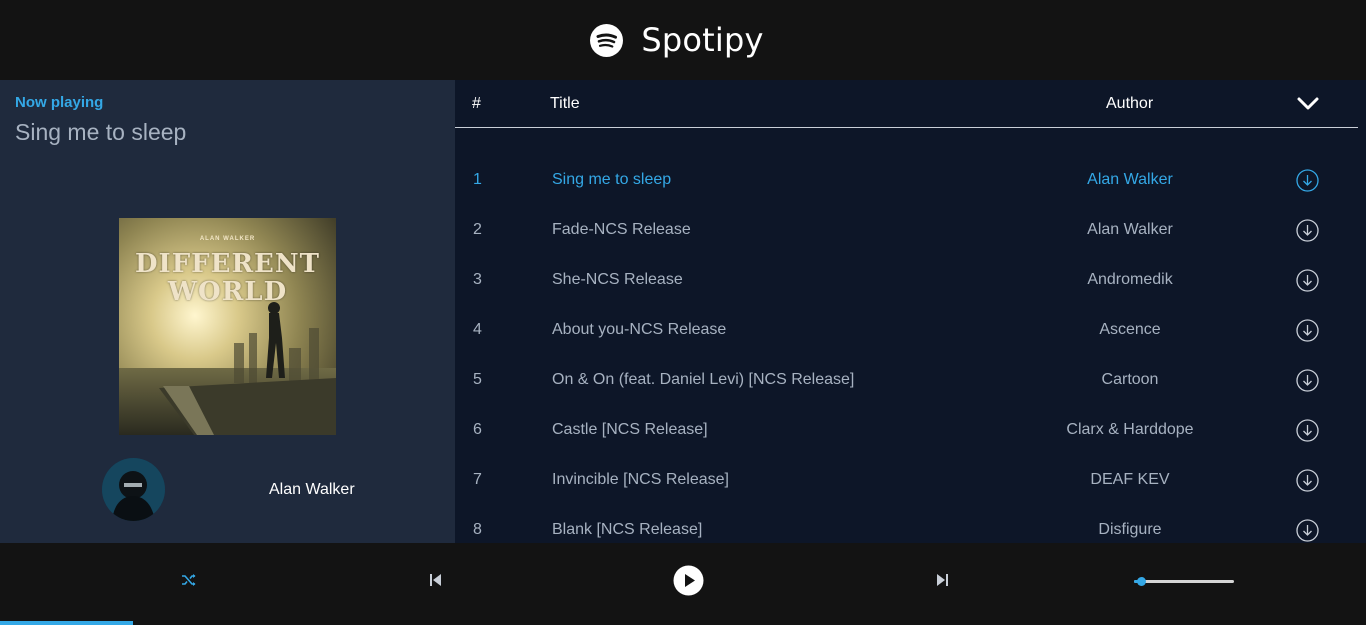 The height and width of the screenshot is (625, 1366). I want to click on track-number: 5, so click(477, 379).